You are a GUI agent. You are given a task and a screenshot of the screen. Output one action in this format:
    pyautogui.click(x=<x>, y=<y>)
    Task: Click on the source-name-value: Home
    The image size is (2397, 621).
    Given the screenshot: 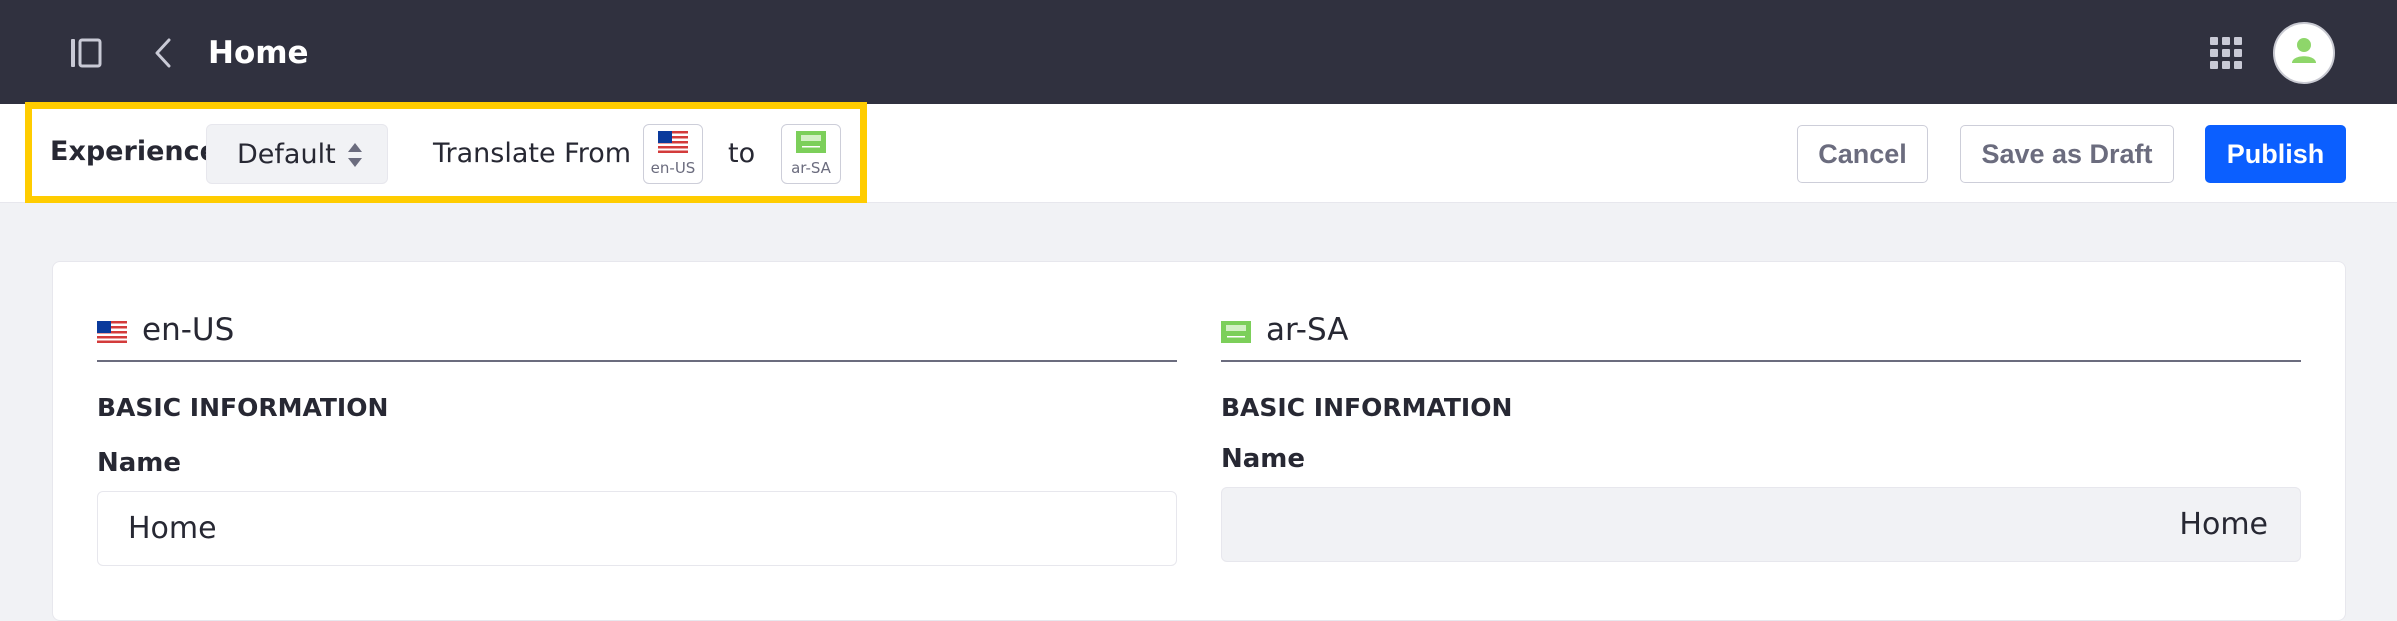 What is the action you would take?
    pyautogui.click(x=172, y=528)
    